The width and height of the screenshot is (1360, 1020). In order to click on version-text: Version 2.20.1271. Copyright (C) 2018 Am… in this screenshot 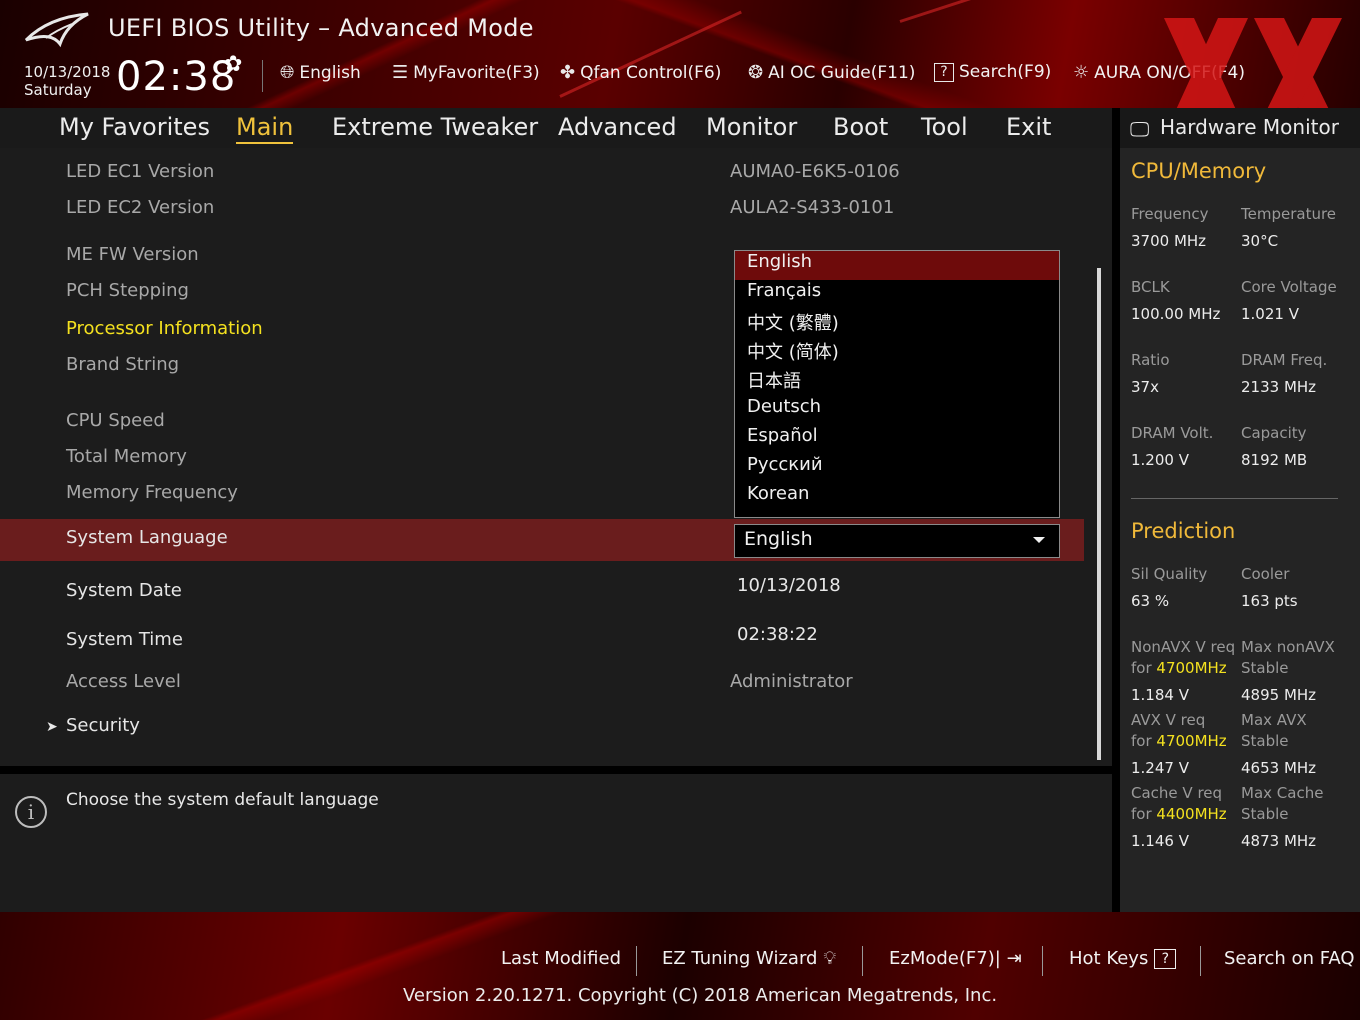, I will do `click(700, 995)`.